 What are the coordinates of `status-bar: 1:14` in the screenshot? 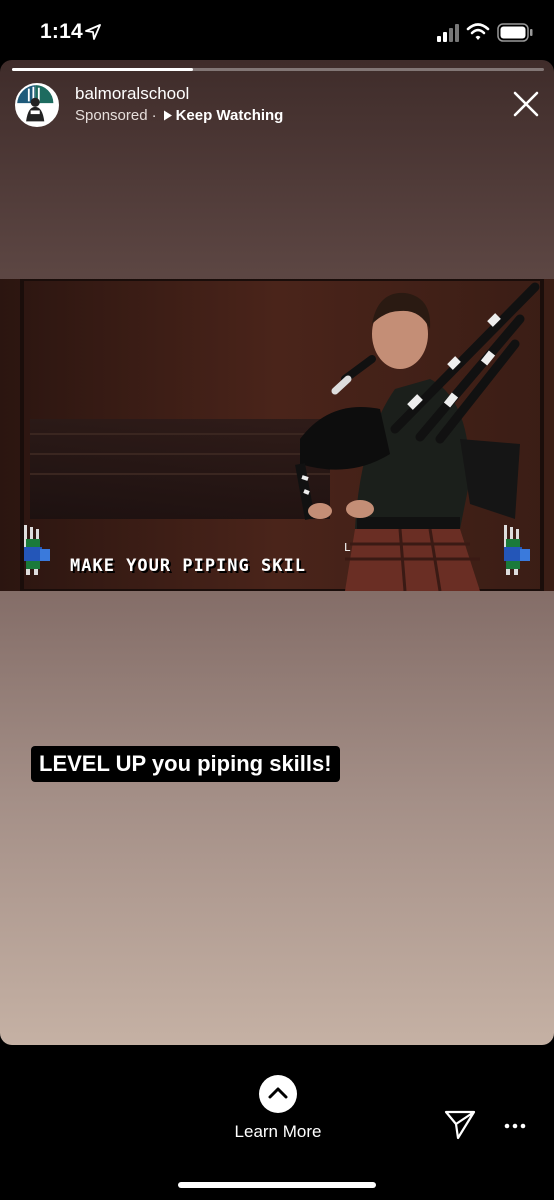 It's located at (277, 30).